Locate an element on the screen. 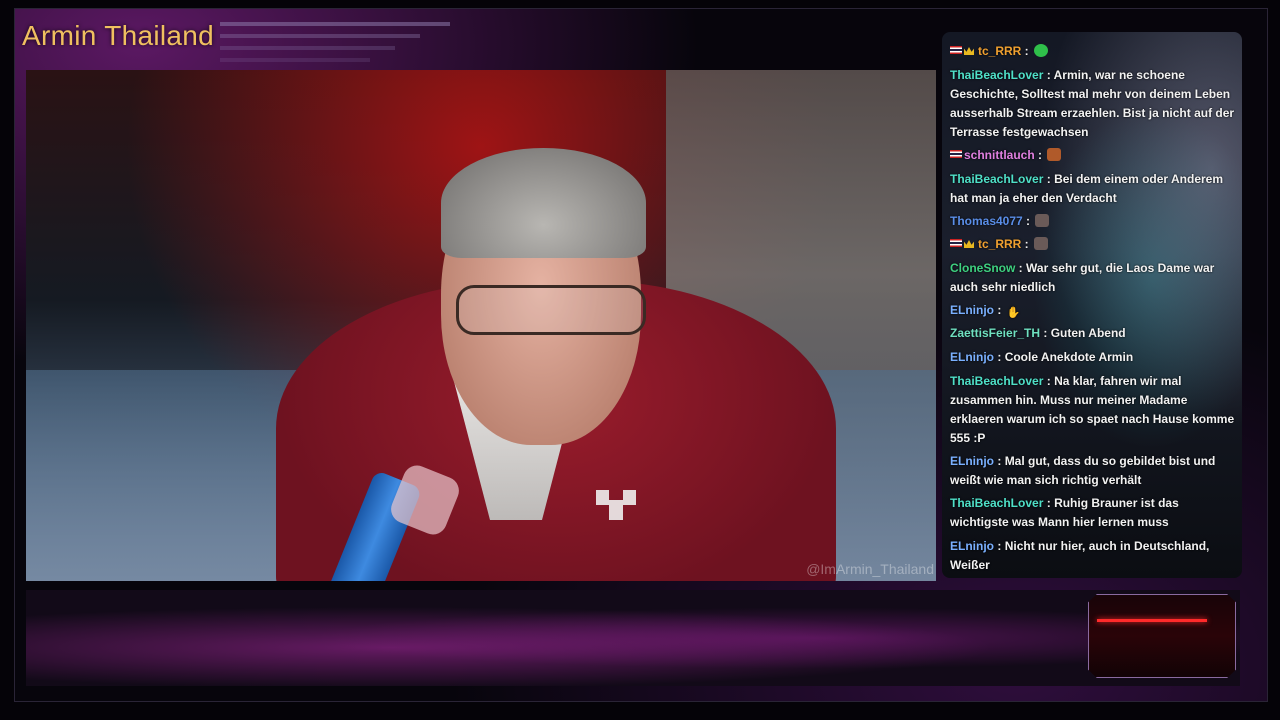 The height and width of the screenshot is (720, 1280). chat-username: schnittlauch is located at coordinates (999, 155).